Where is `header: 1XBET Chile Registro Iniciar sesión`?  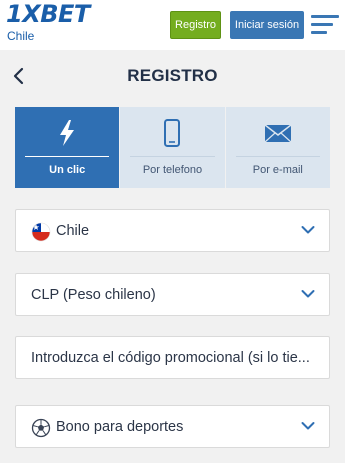
header: 1XBET Chile Registro Iniciar sesión is located at coordinates (172, 25).